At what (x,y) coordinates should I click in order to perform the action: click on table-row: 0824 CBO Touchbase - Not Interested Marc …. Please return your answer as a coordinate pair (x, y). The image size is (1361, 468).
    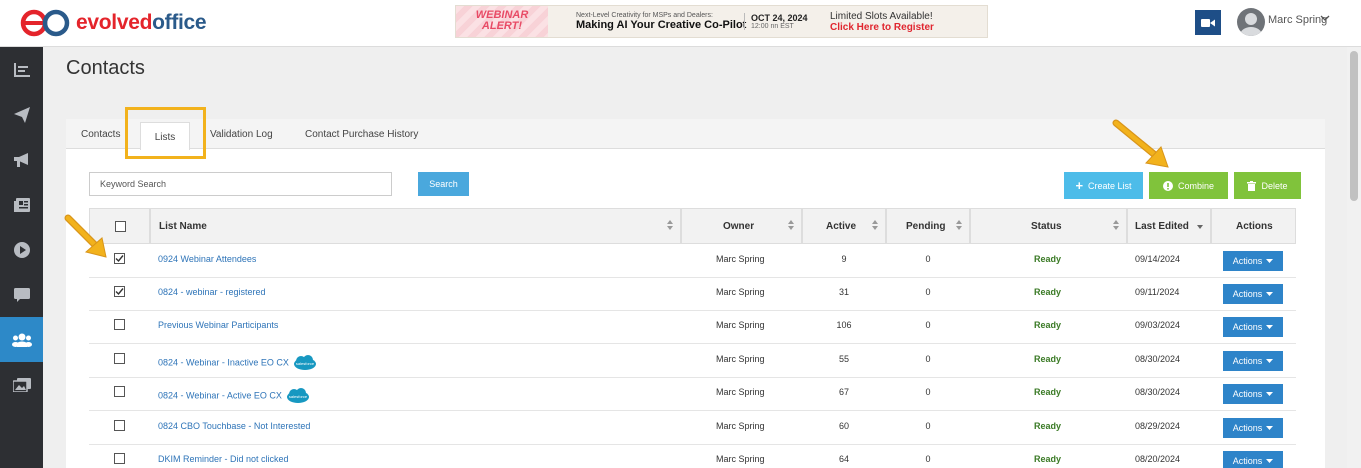
    Looking at the image, I should click on (692, 428).